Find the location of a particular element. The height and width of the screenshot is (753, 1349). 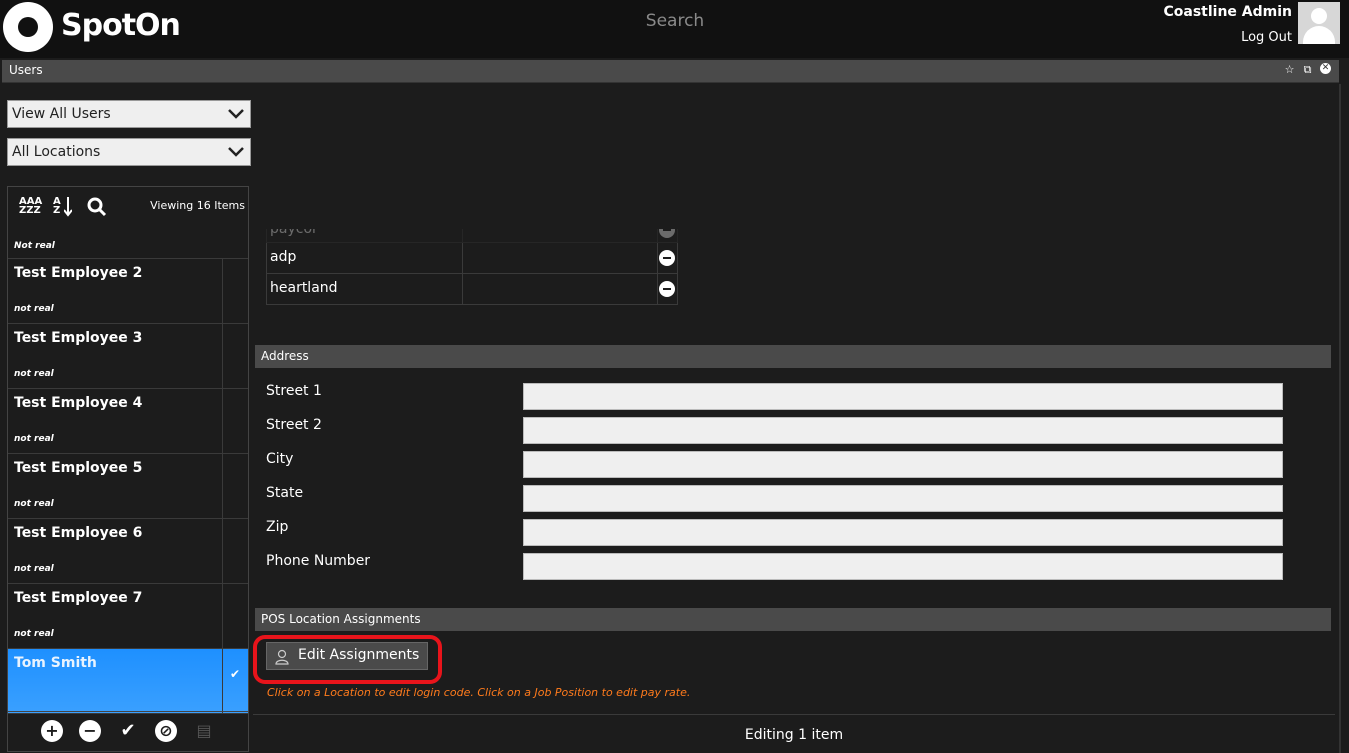

avatar is located at coordinates (1319, 23).